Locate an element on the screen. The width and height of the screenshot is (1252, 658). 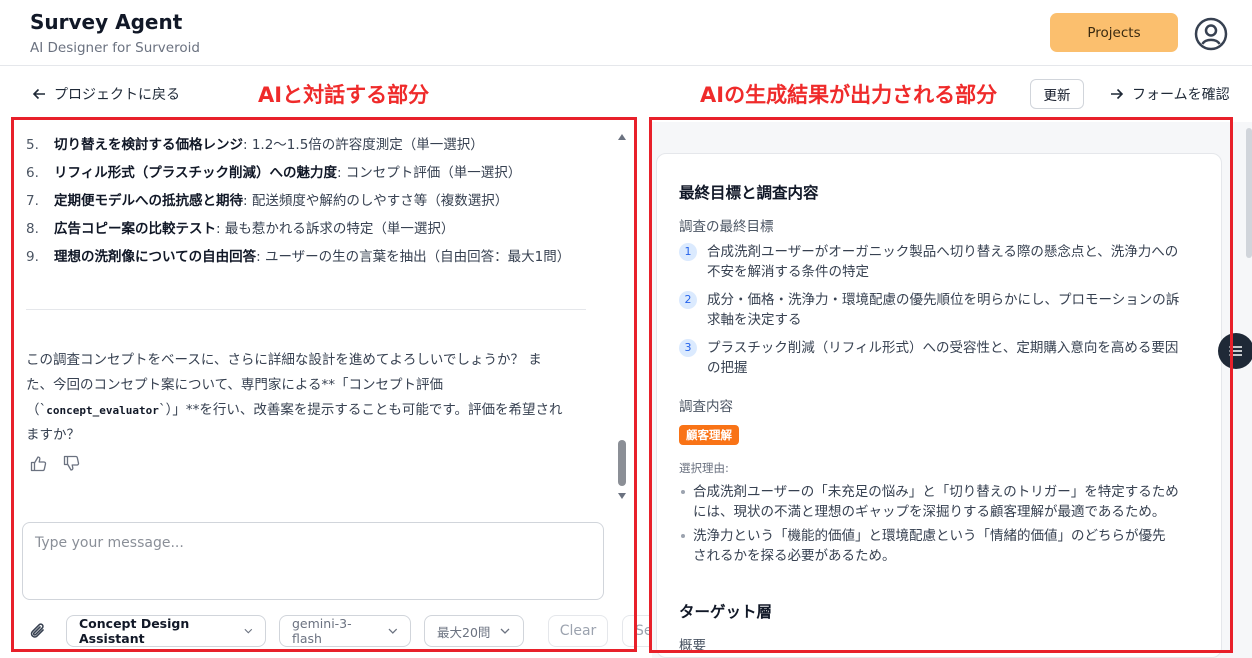
user-circle-icon is located at coordinates (1211, 34).